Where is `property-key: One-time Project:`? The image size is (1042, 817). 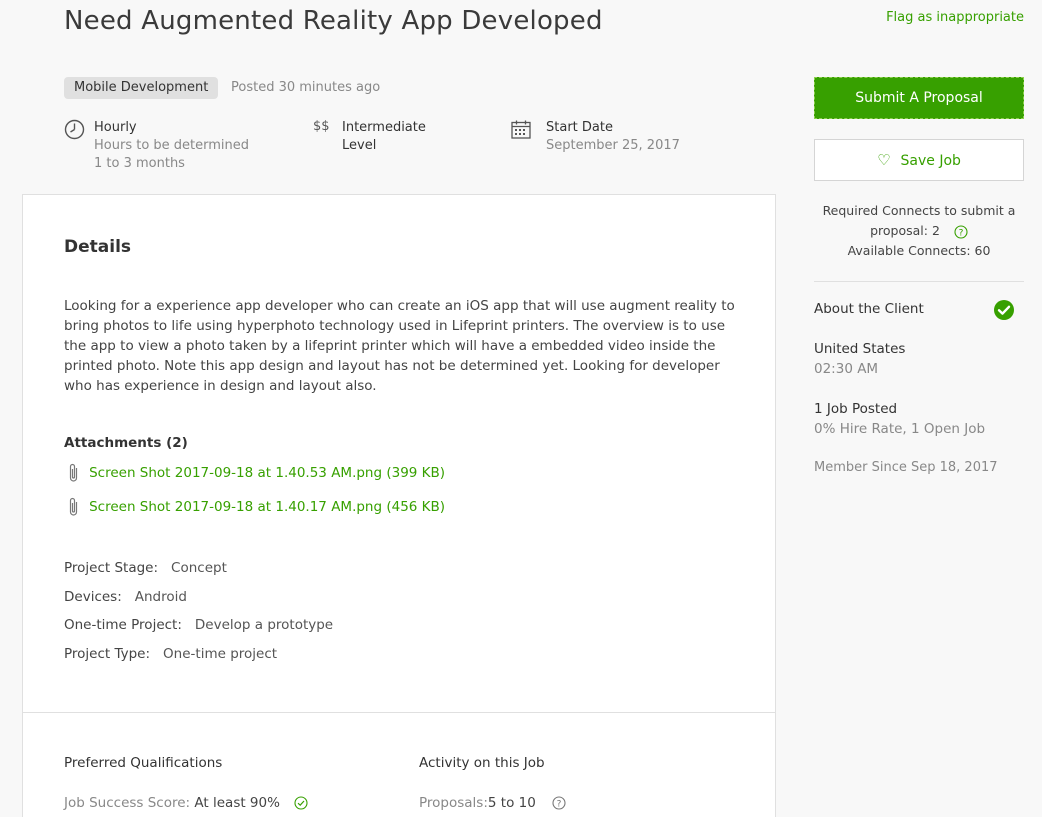 property-key: One-time Project: is located at coordinates (123, 625).